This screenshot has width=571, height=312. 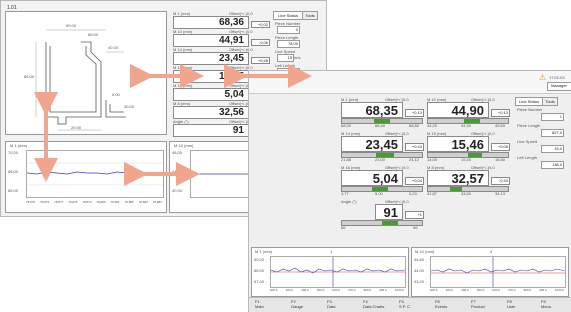 I want to click on x-tick: 78,876, so click(x=45, y=202).